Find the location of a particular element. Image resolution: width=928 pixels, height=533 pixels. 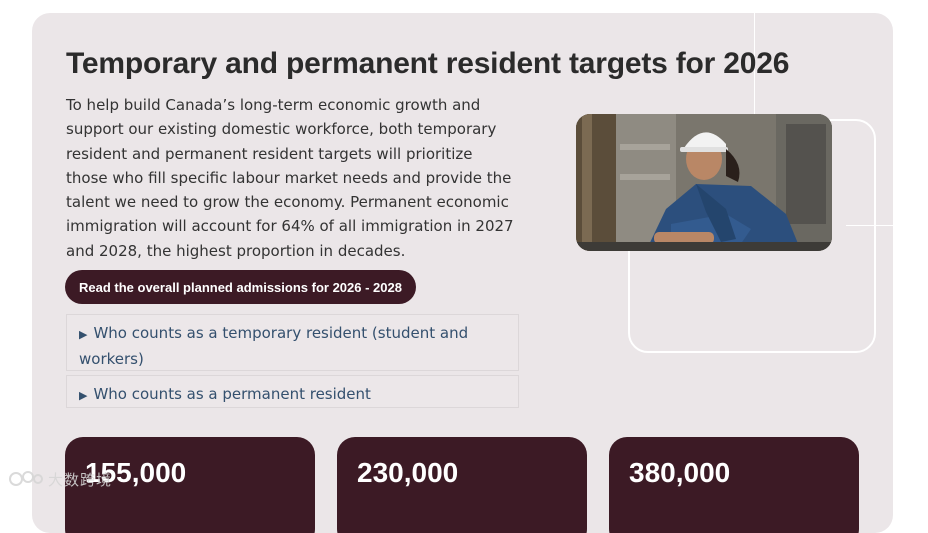

accordion-permanent-resident: ▶ Who counts as a permanent resident is located at coordinates (292, 391).